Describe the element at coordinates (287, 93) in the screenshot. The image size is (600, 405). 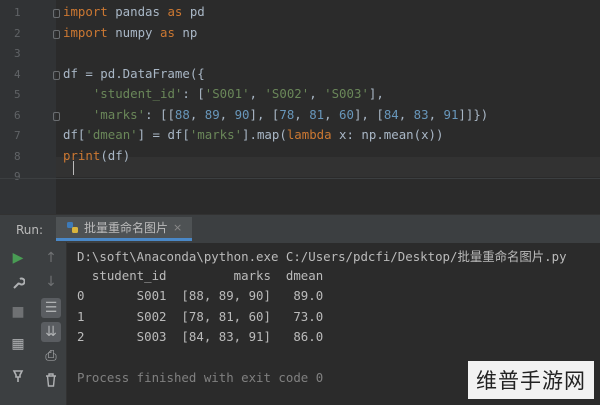
I see `code-token: 'S002'` at that location.